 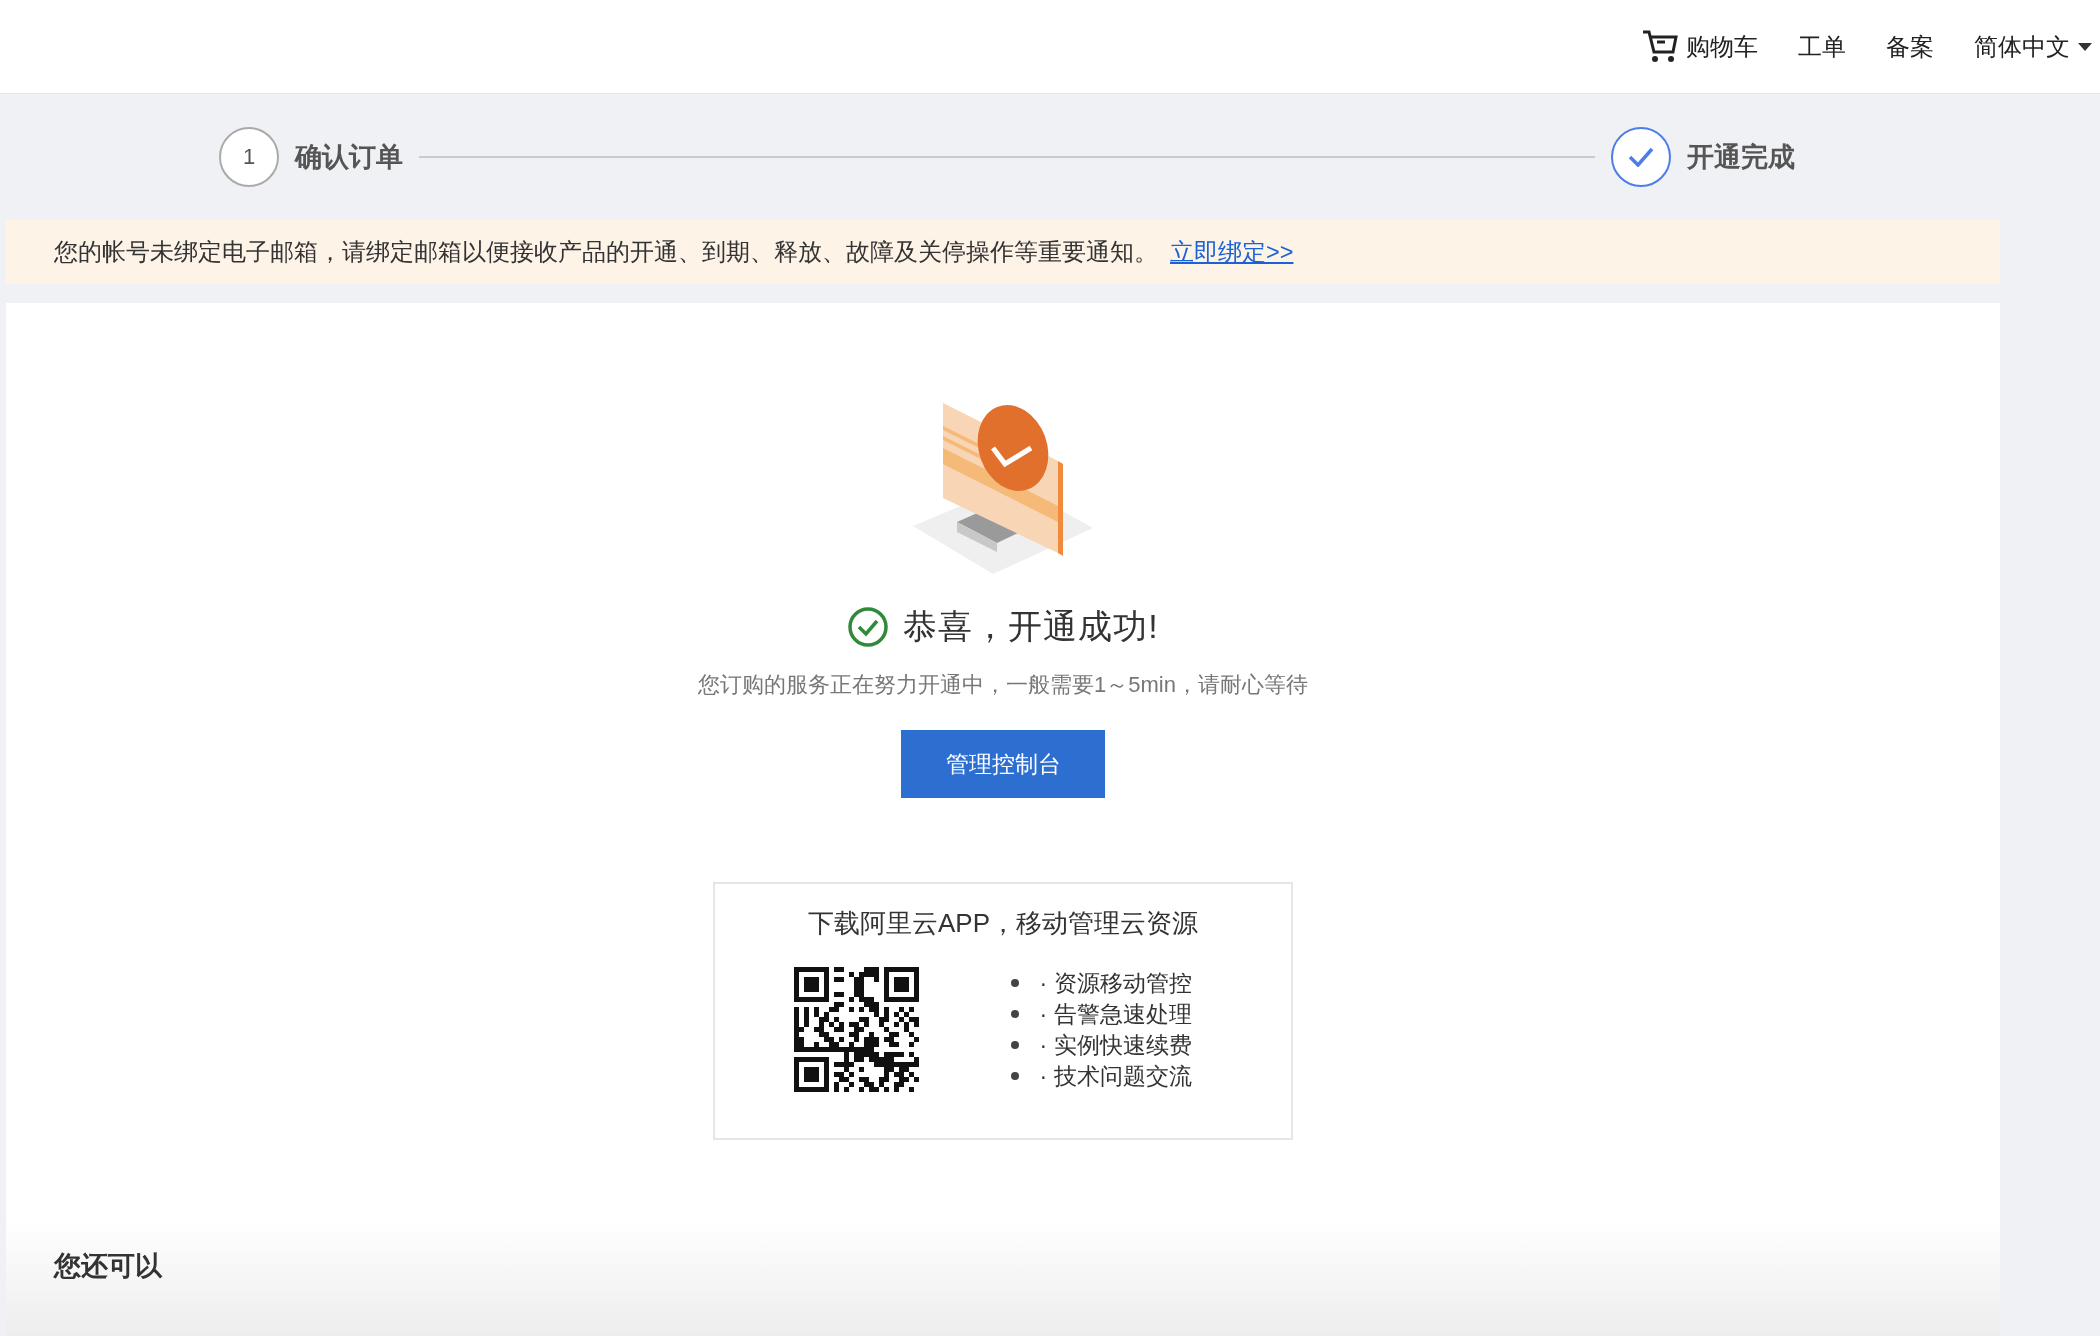 What do you see at coordinates (1232, 252) in the screenshot?
I see `bind-email-link: 立即绑定>>` at bounding box center [1232, 252].